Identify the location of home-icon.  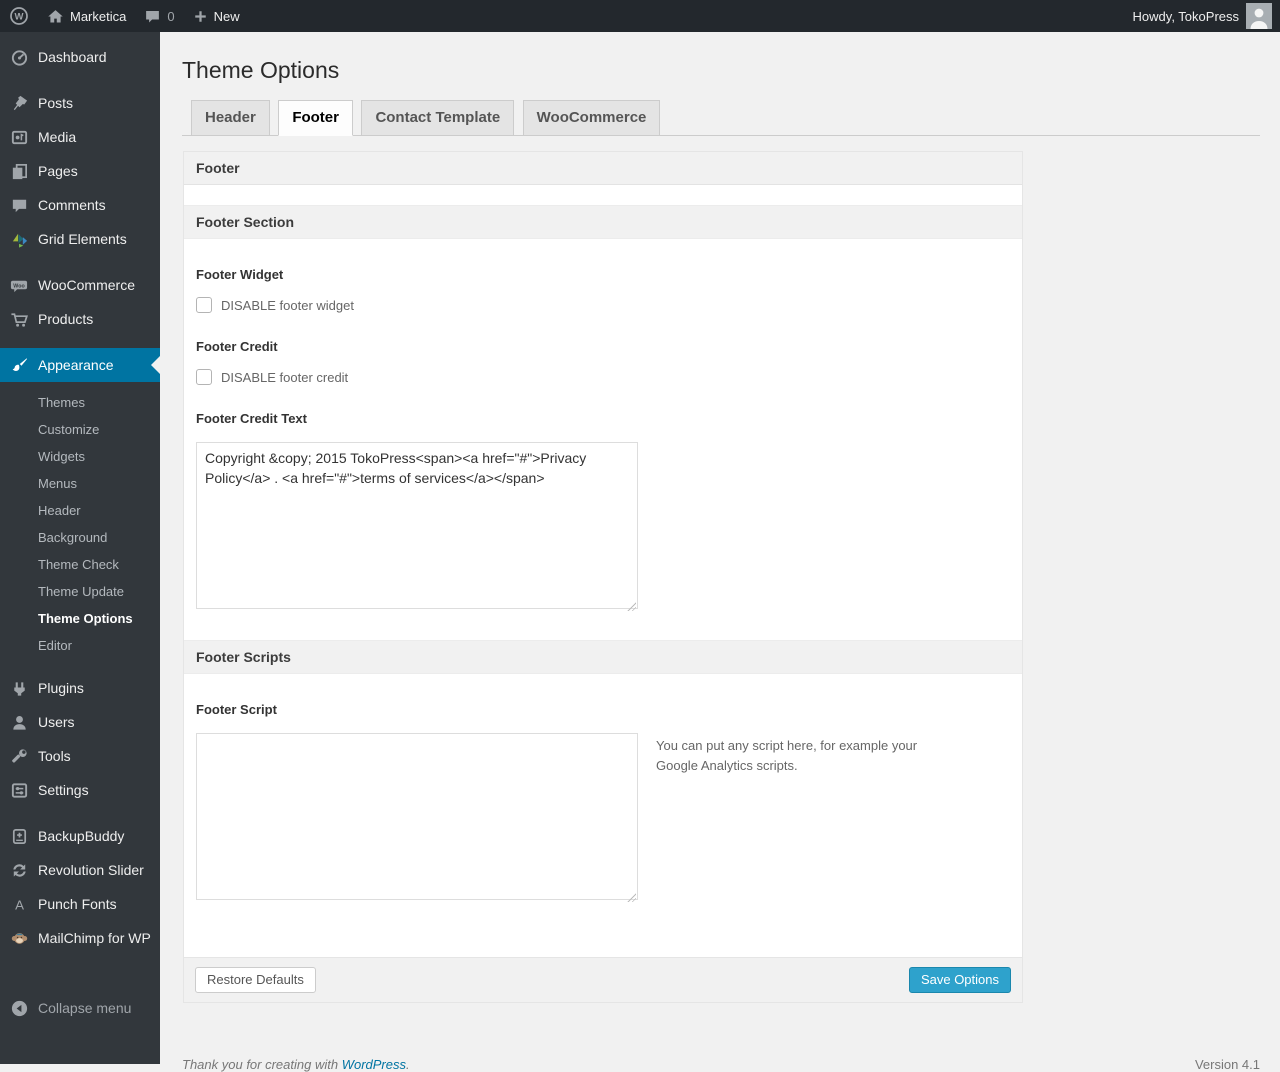
(55, 16).